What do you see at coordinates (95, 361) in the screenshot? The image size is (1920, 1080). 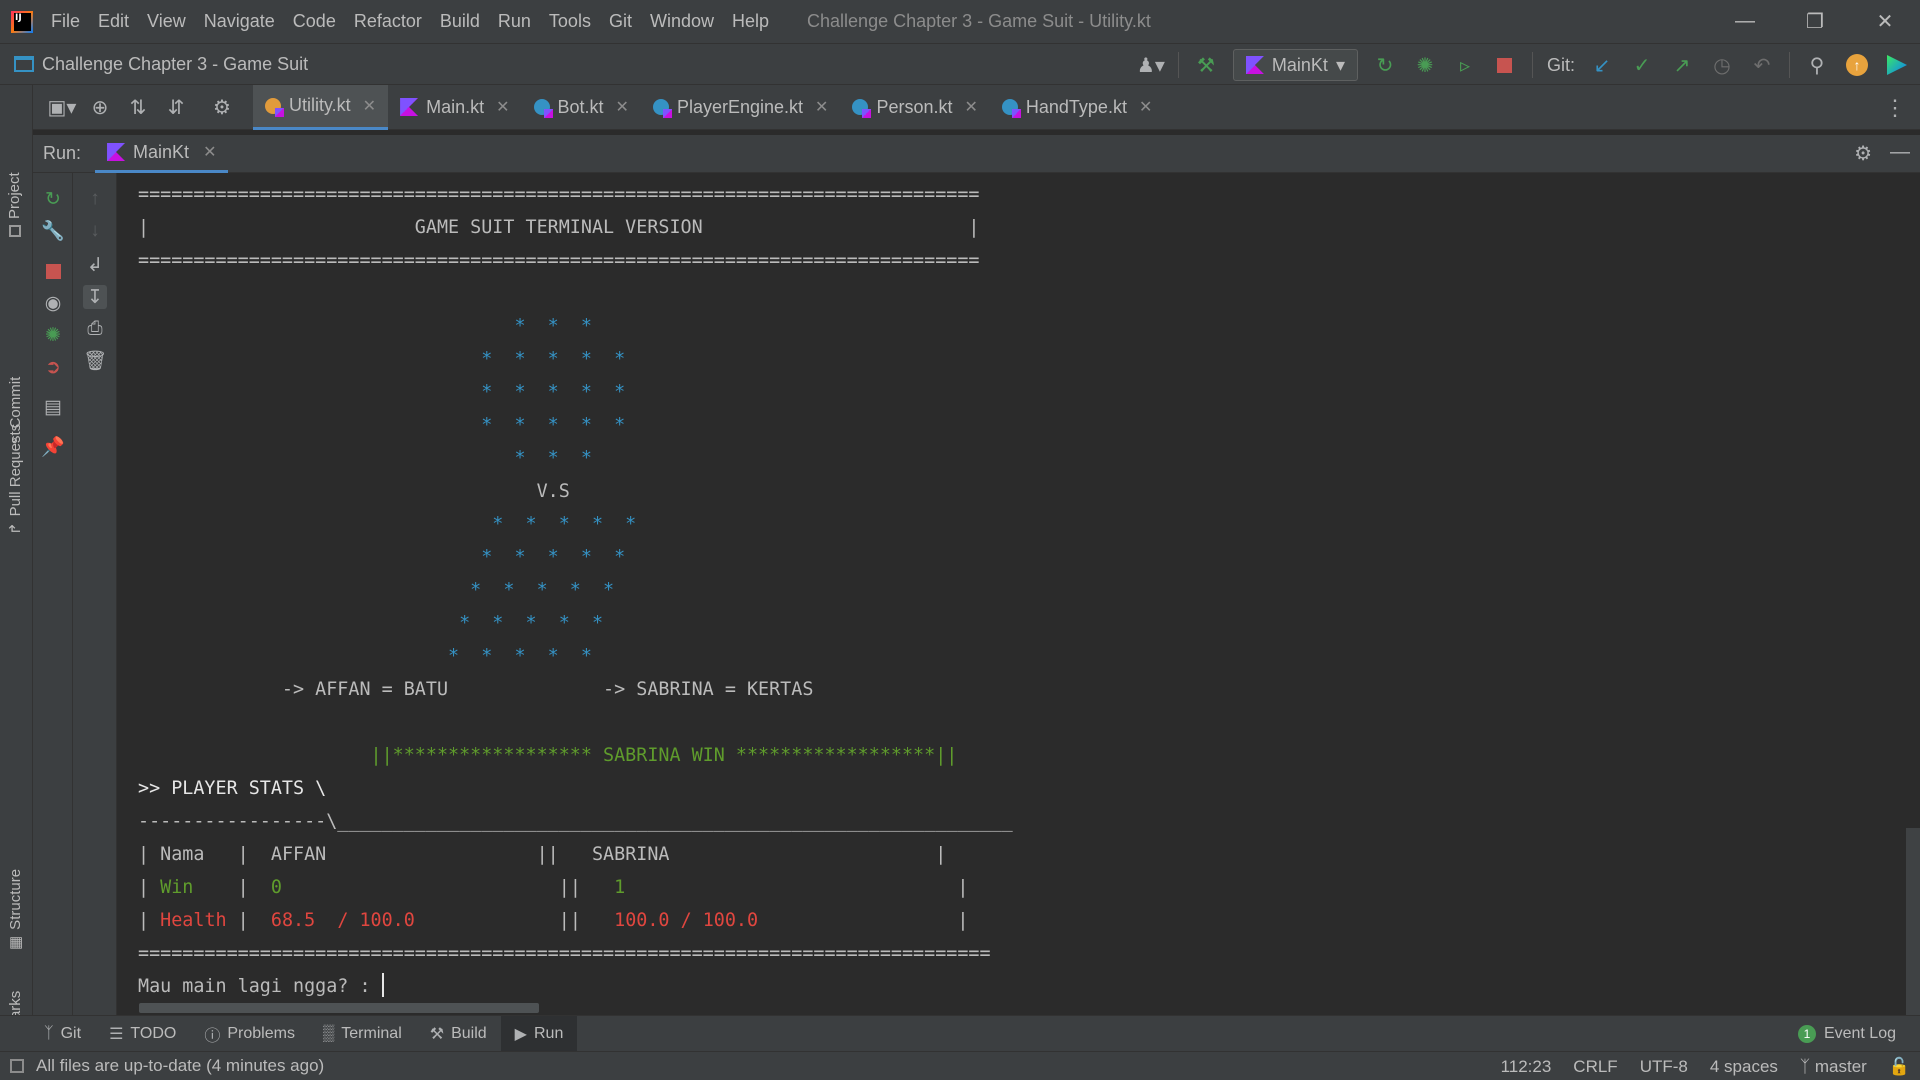 I see `trash-icon: 🗑` at bounding box center [95, 361].